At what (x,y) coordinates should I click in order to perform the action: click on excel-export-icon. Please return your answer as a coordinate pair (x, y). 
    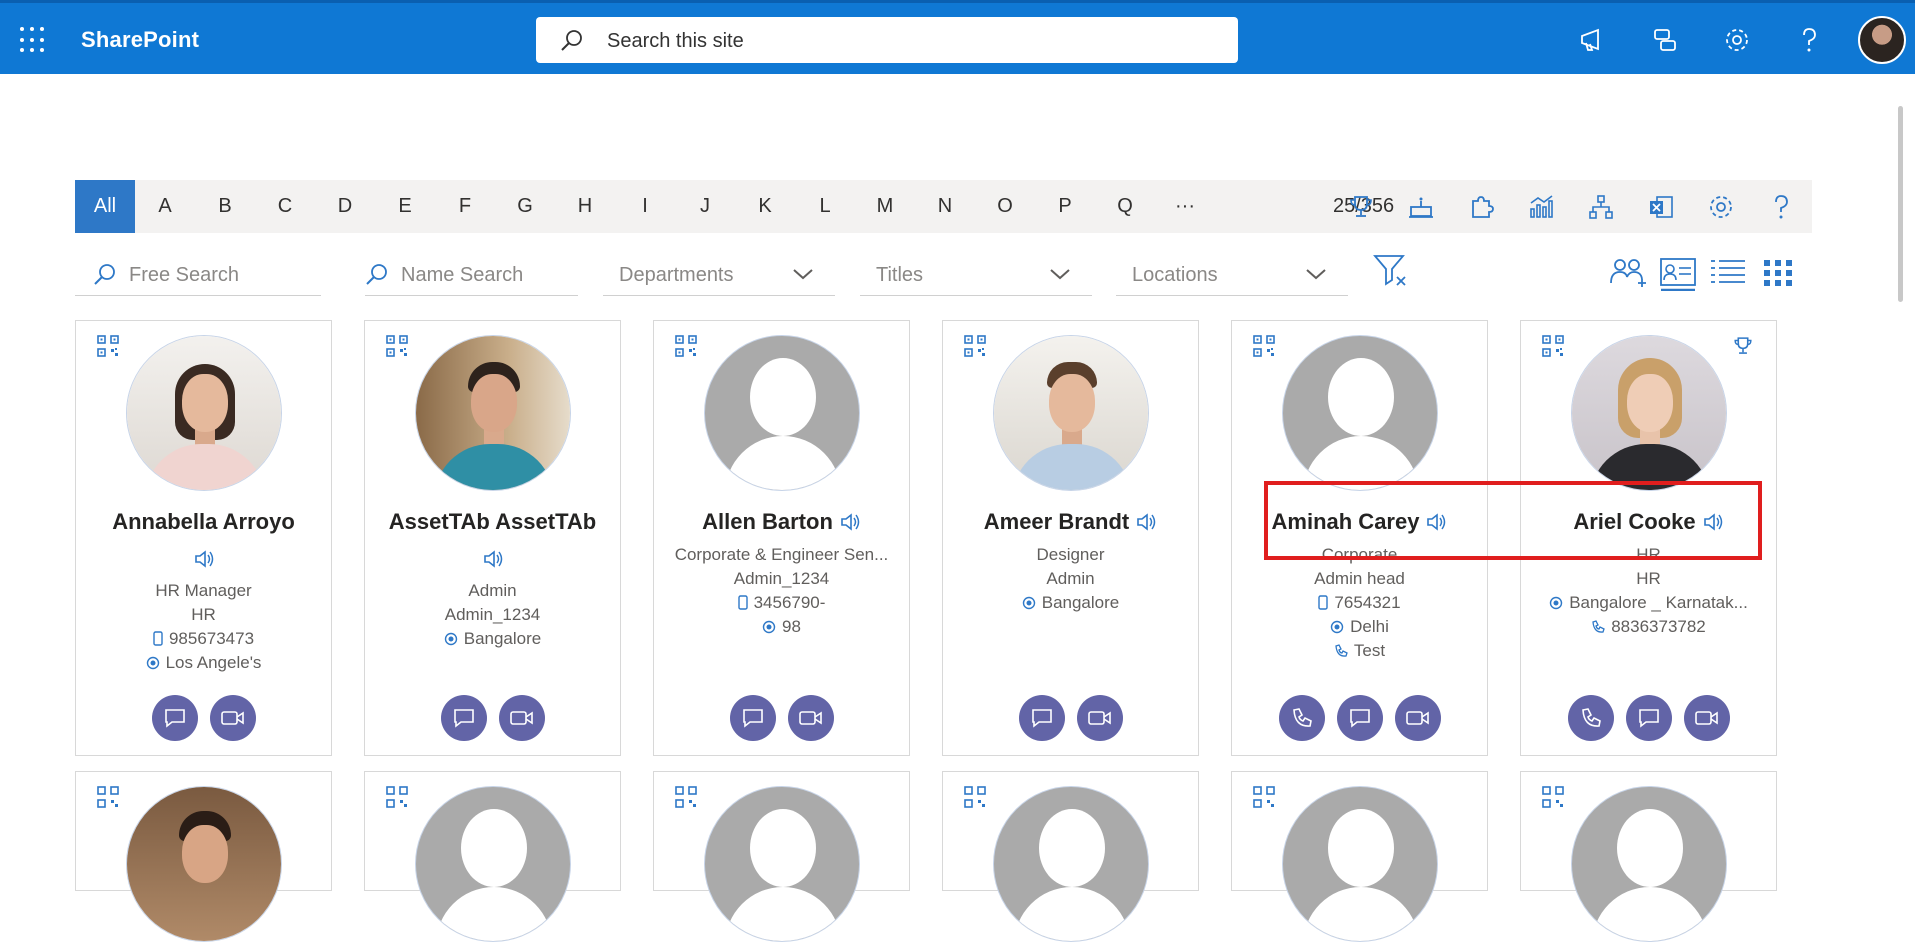
    Looking at the image, I should click on (1661, 207).